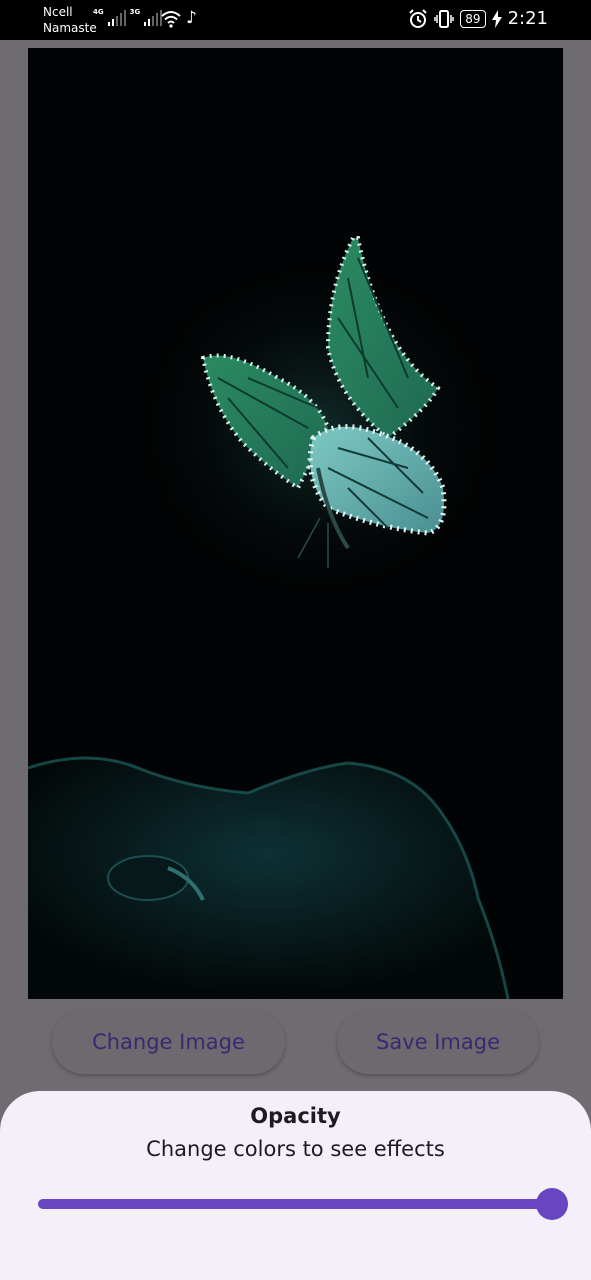  I want to click on sheet-title: Opacity, so click(295, 1116).